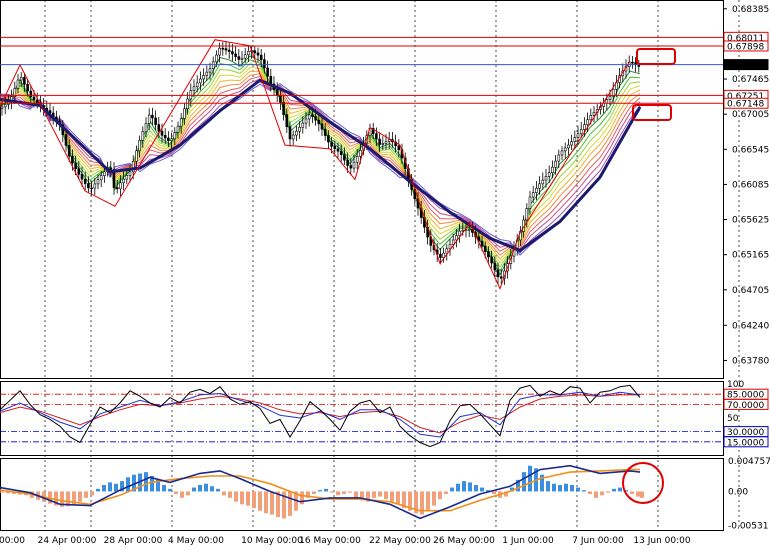  I want to click on oscillator-panel, so click(361, 416).